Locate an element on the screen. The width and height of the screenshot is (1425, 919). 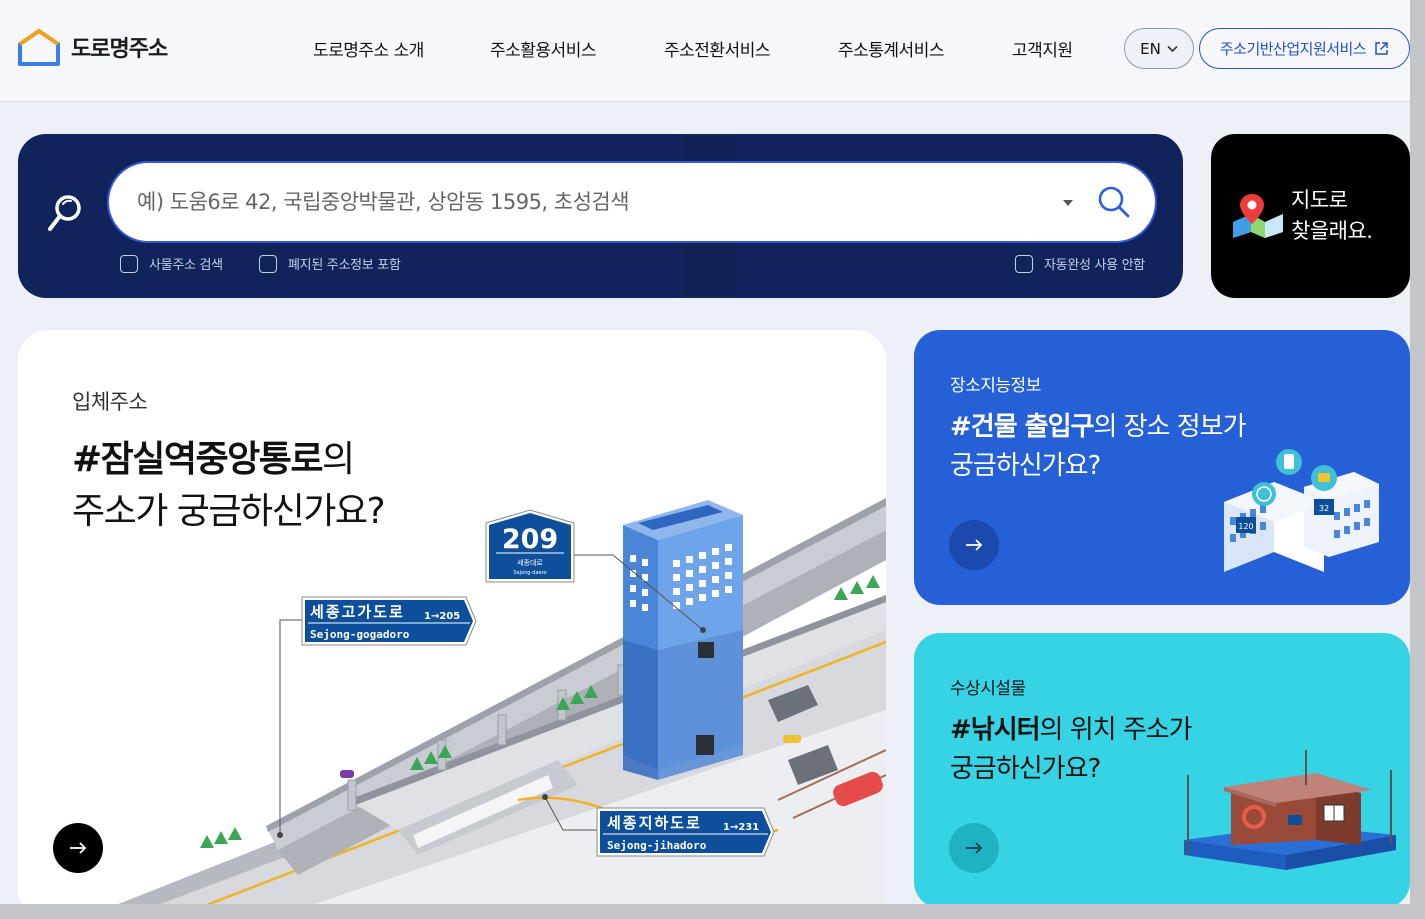
sign-jihadoro-eng: Sejong-jihadoro is located at coordinates (657, 845).